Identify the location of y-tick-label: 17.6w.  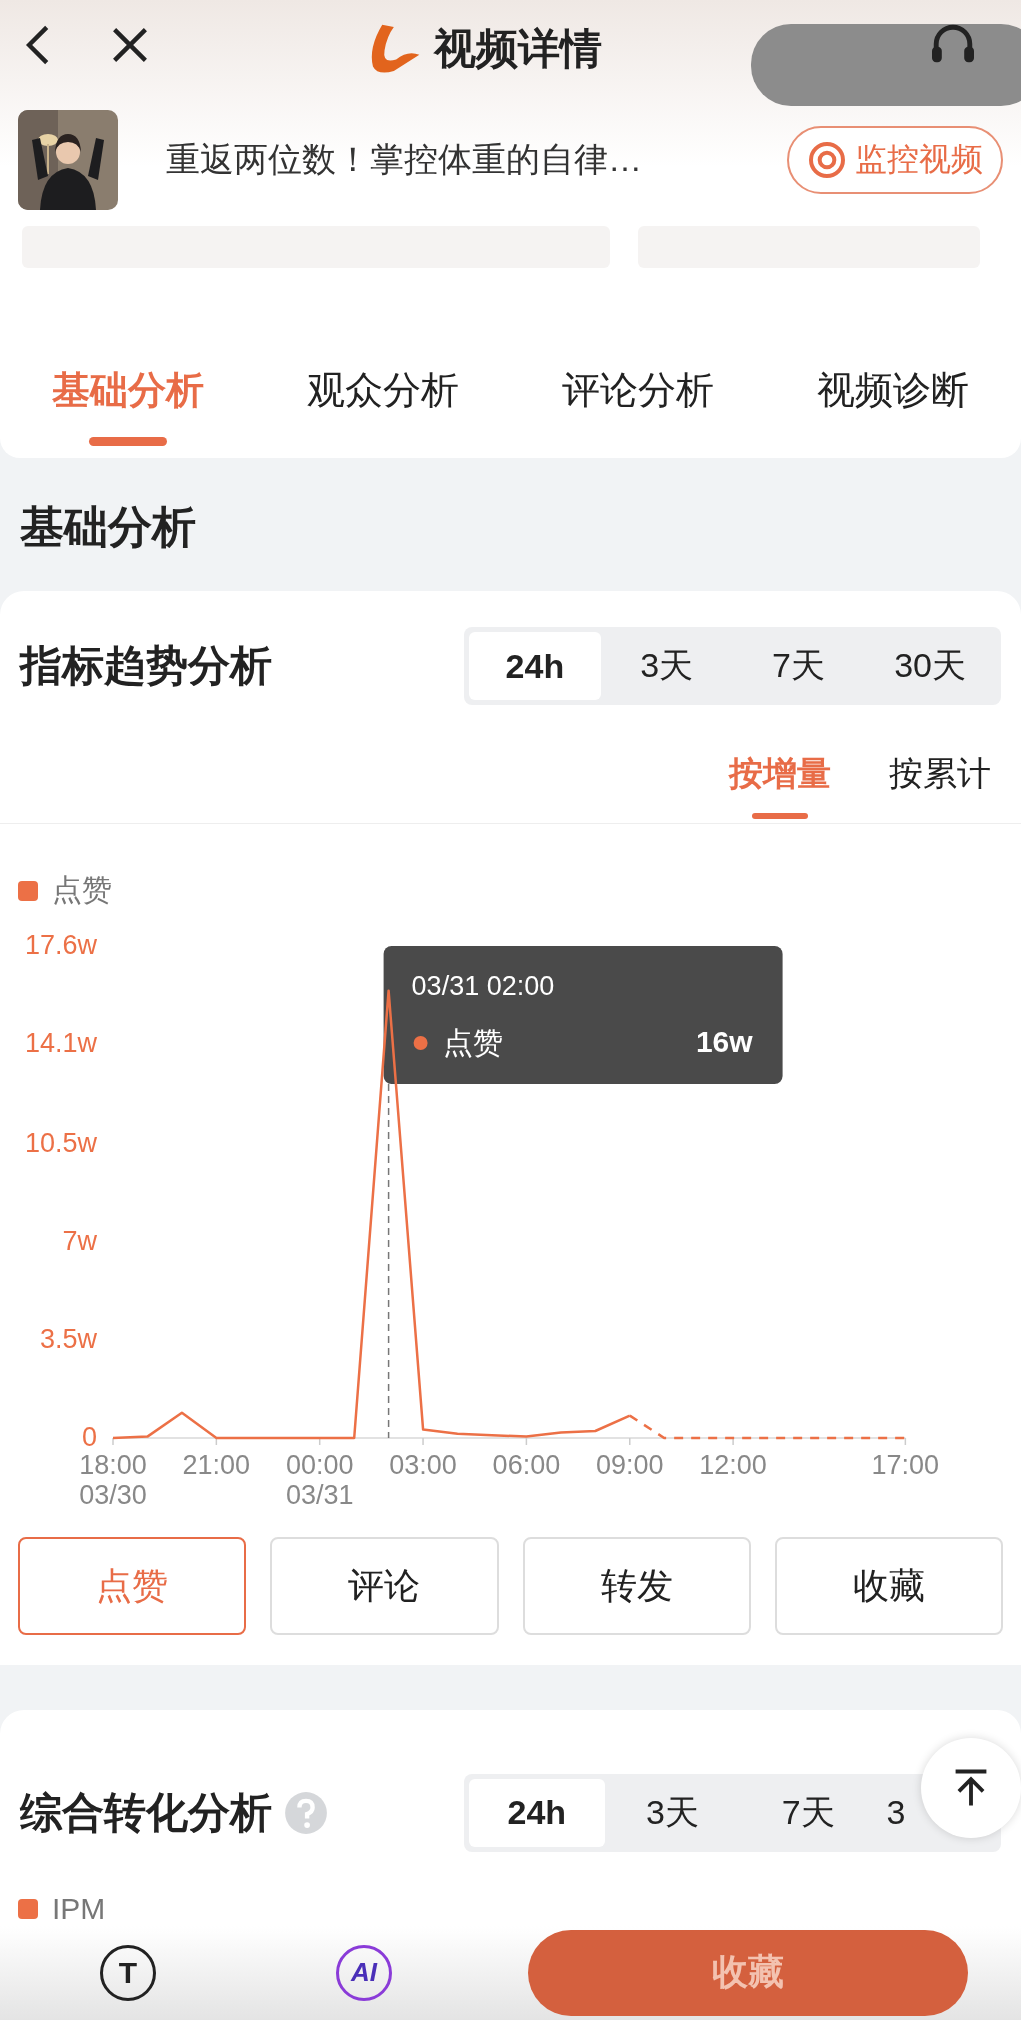
(61, 945).